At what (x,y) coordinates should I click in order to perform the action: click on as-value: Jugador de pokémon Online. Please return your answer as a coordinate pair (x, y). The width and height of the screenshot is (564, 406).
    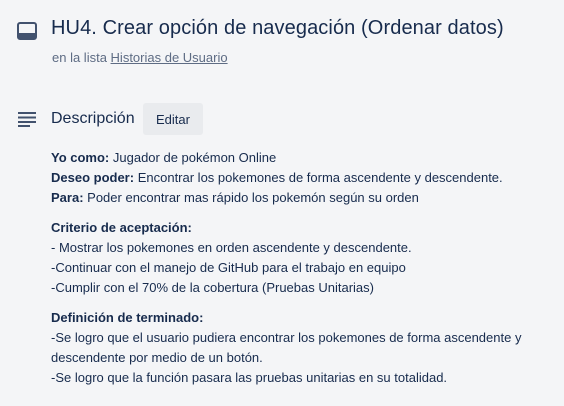
    Looking at the image, I should click on (194, 157).